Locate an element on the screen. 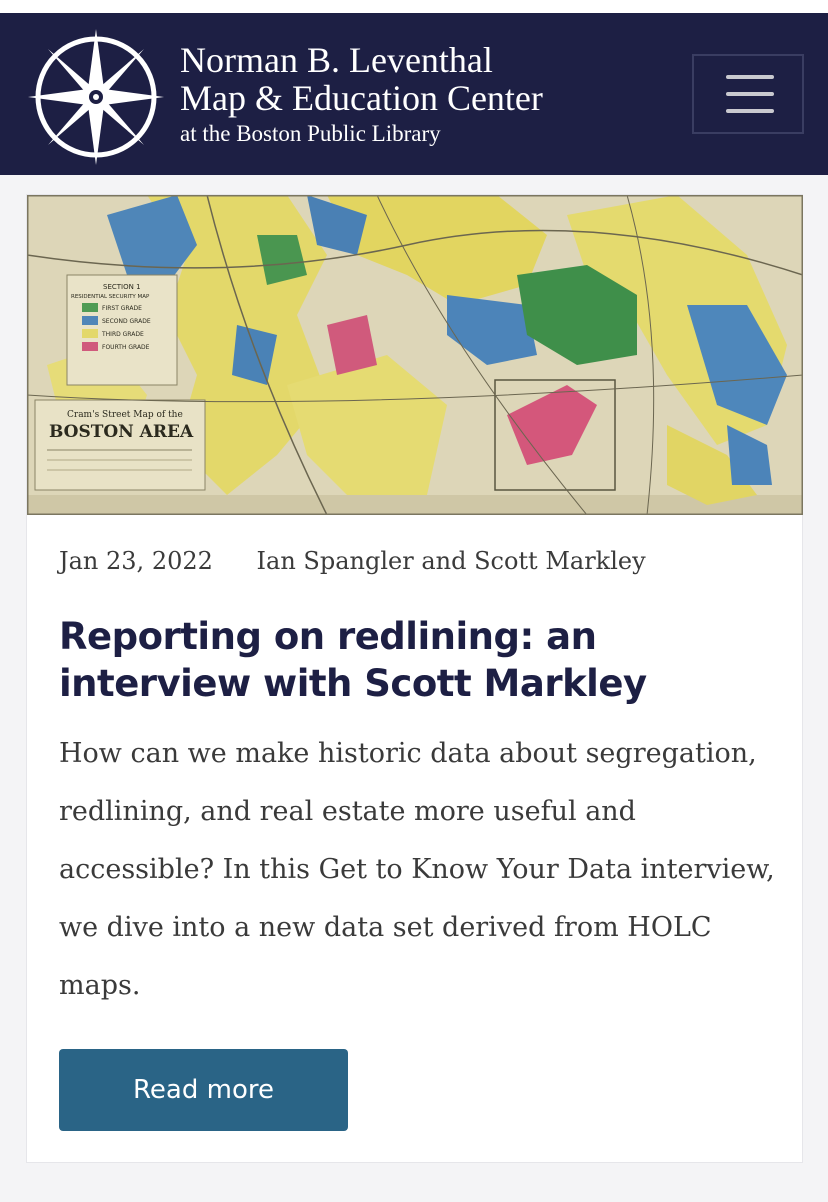  article-authors: Ian Spangler and Scott Markley is located at coordinates (451, 561).